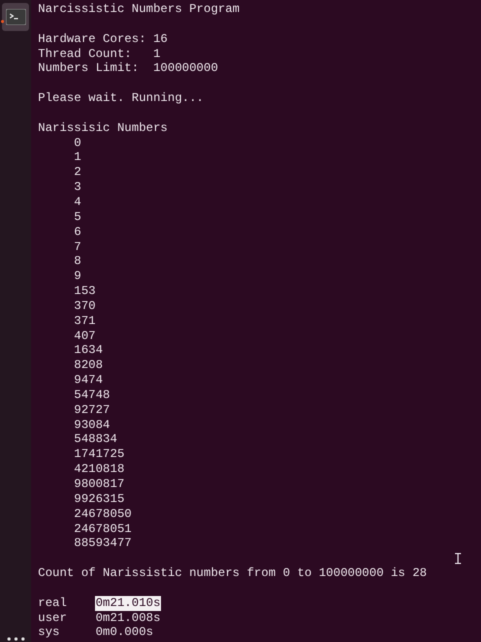 This screenshot has width=481, height=642. I want to click on number-value: 9474, so click(88, 380).